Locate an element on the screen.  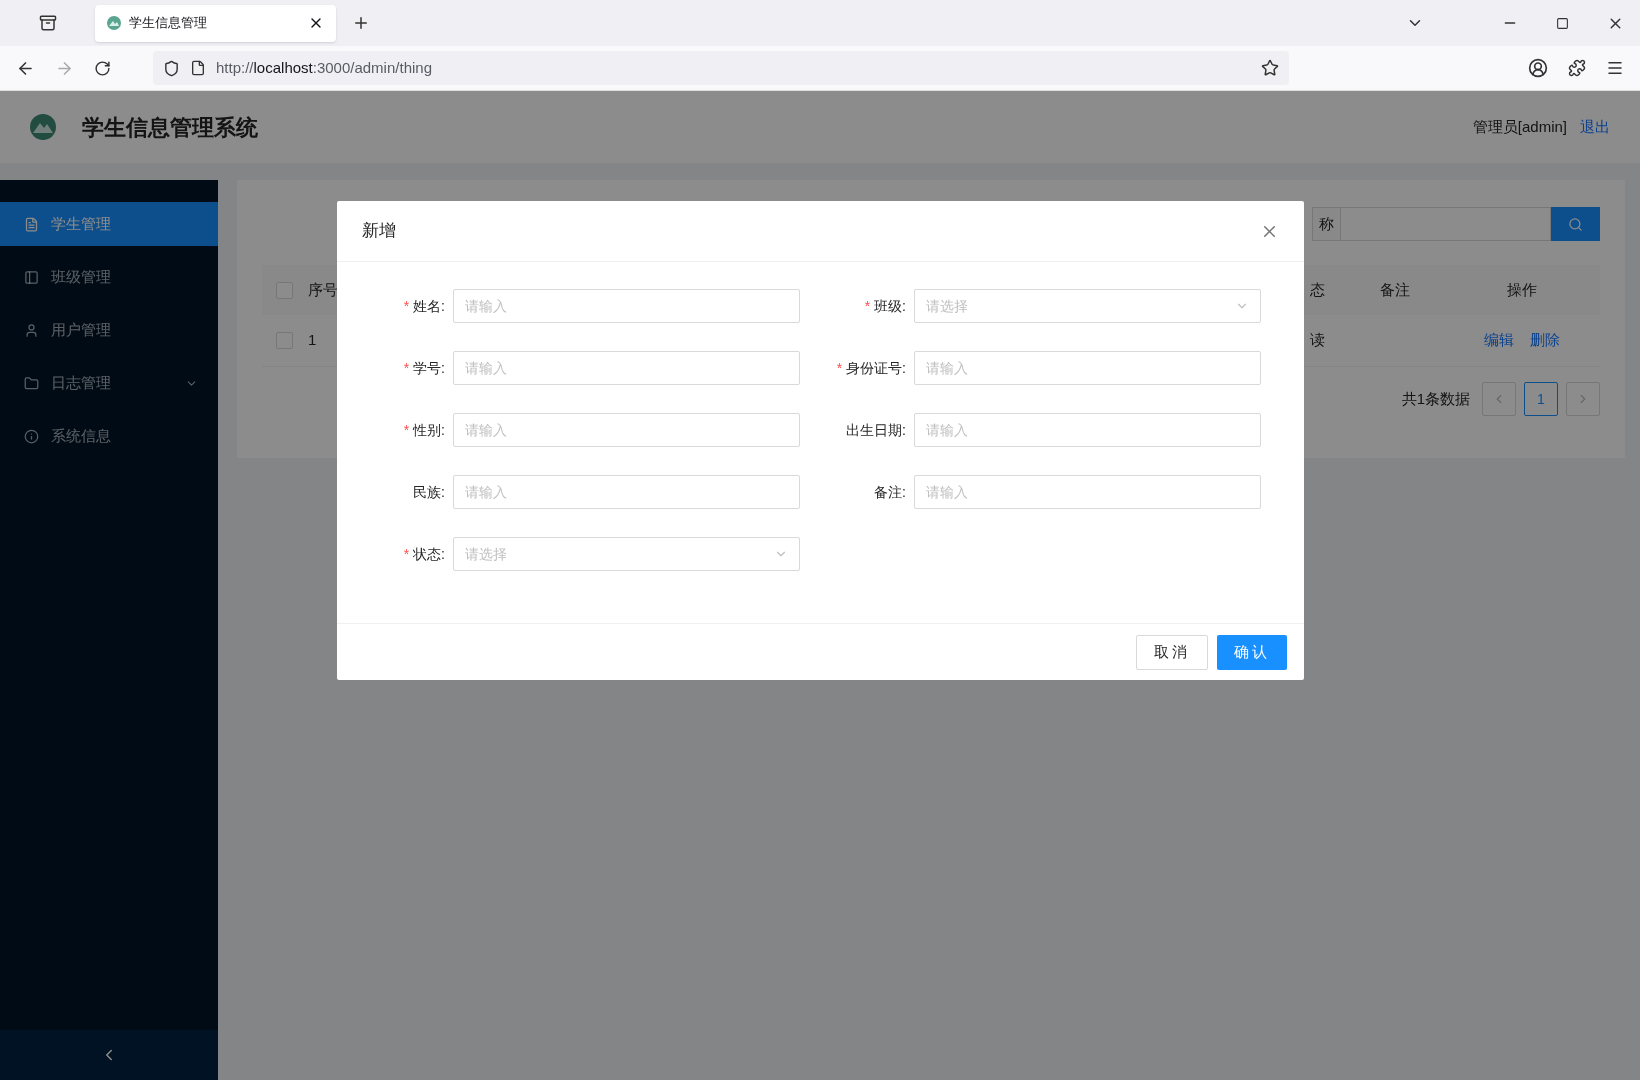
bookmark-star-icon is located at coordinates (1270, 68).